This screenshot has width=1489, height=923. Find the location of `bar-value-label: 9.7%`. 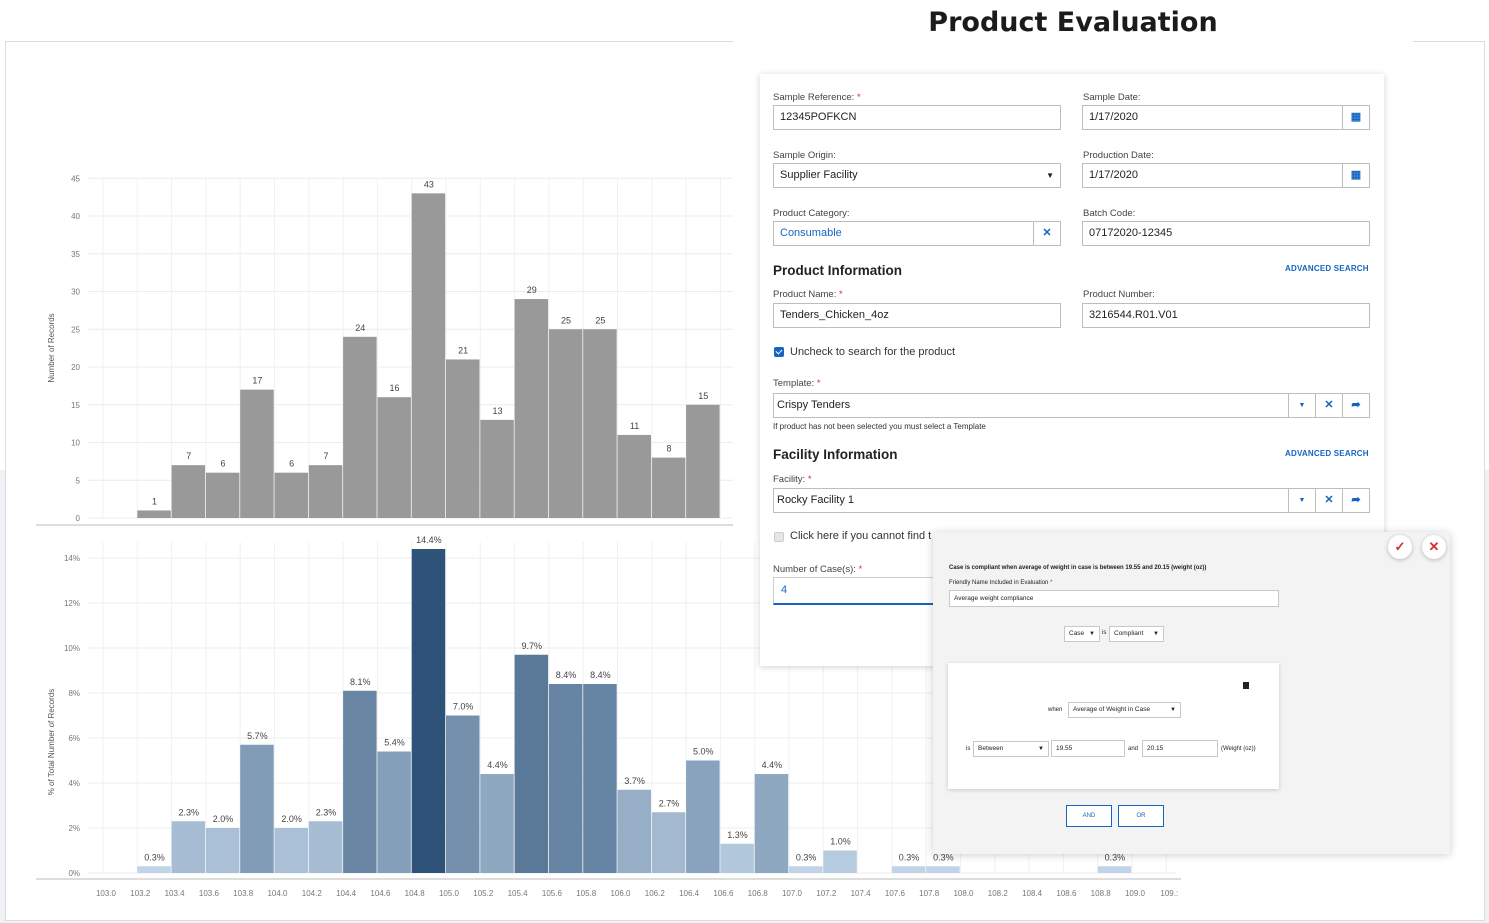

bar-value-label: 9.7% is located at coordinates (531, 646).